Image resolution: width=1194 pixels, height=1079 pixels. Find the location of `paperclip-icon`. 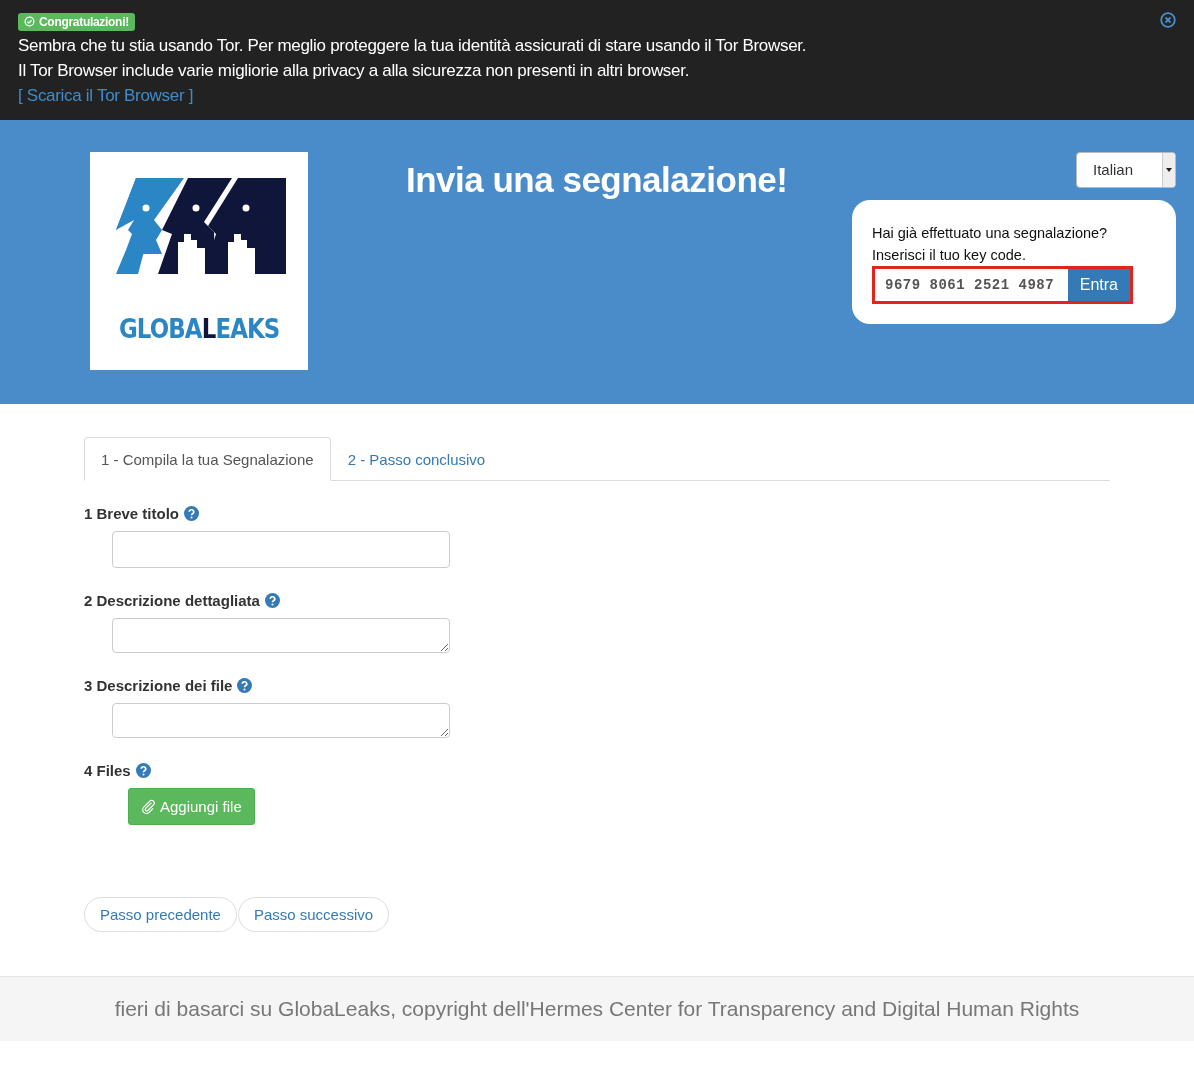

paperclip-icon is located at coordinates (148, 806).